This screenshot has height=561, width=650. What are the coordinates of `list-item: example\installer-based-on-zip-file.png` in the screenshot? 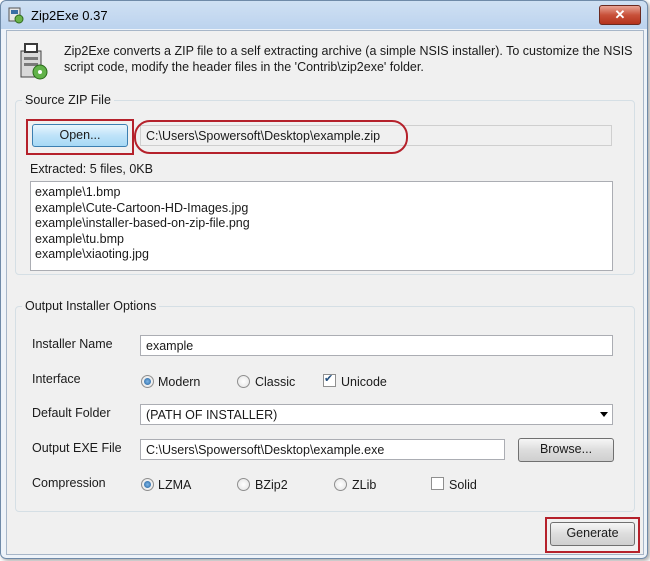 It's located at (321, 224).